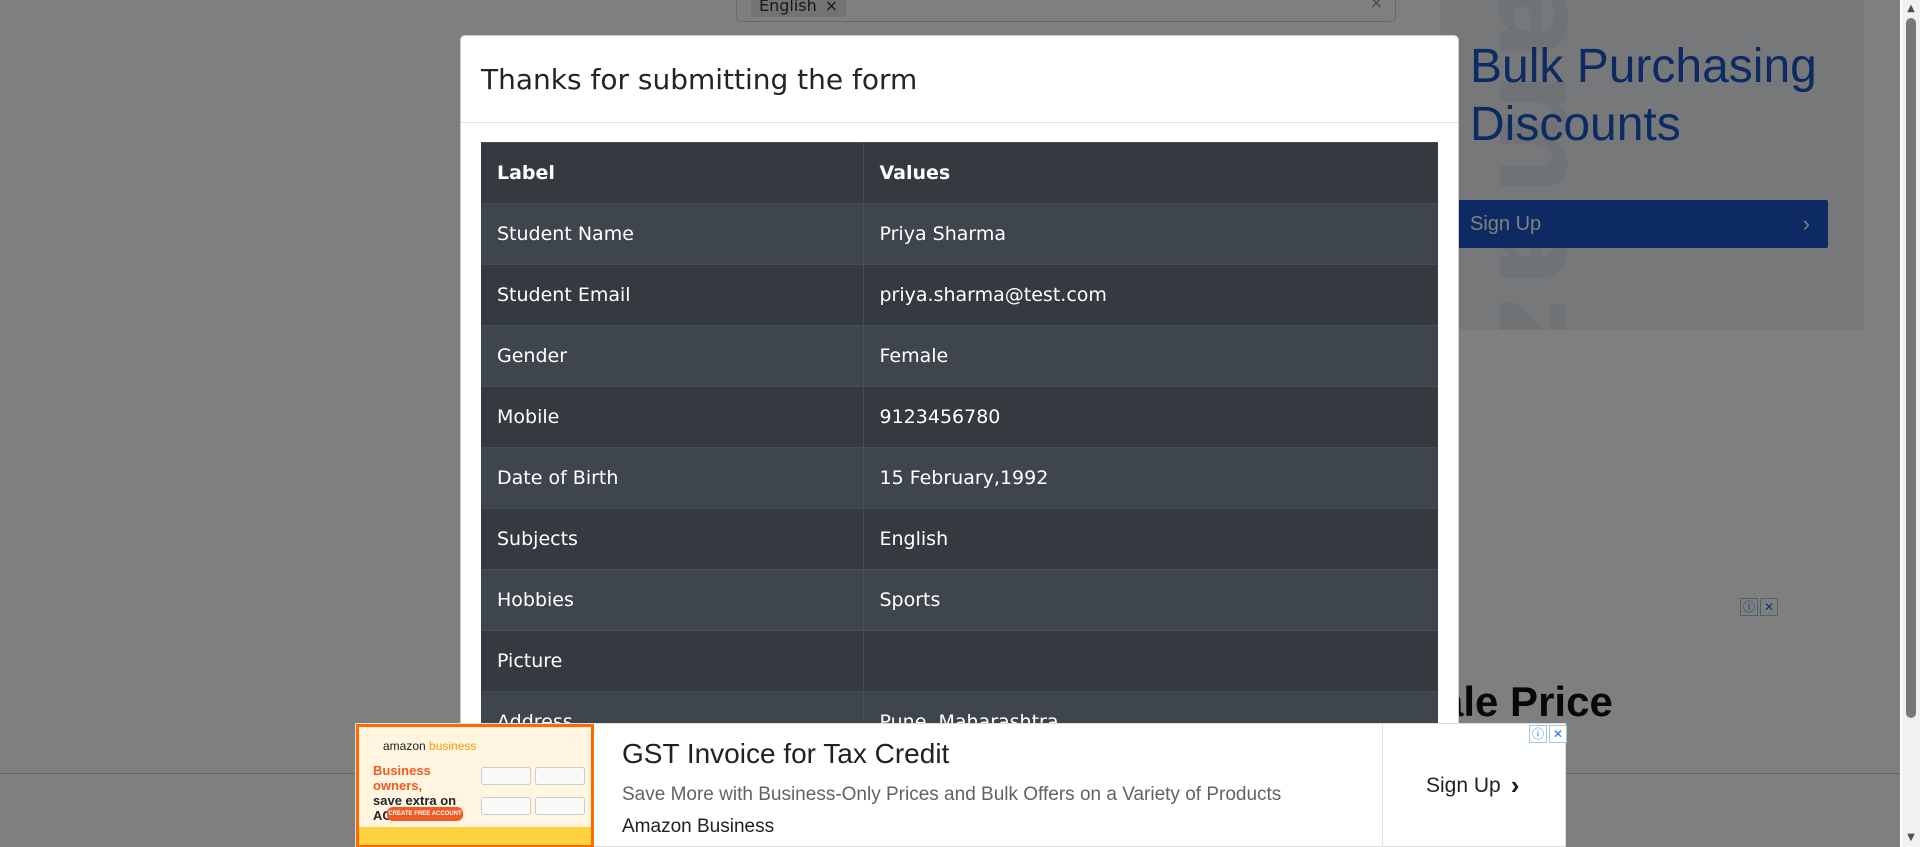 The height and width of the screenshot is (847, 1920). What do you see at coordinates (1150, 417) in the screenshot?
I see `row-value: 9123456780` at bounding box center [1150, 417].